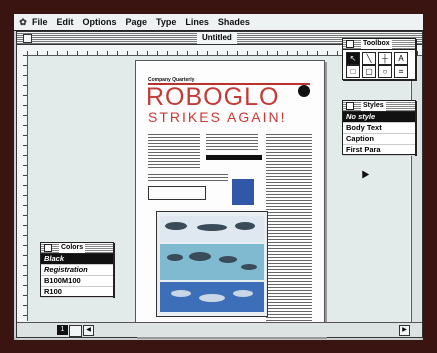 The height and width of the screenshot is (353, 437). I want to click on palette-title-bar: Styles, so click(379, 106).